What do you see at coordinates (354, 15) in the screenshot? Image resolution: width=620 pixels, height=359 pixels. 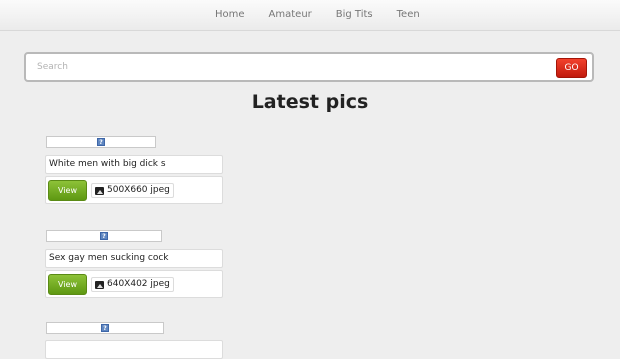 I see `nav-big-tits-link: Big Tits` at bounding box center [354, 15].